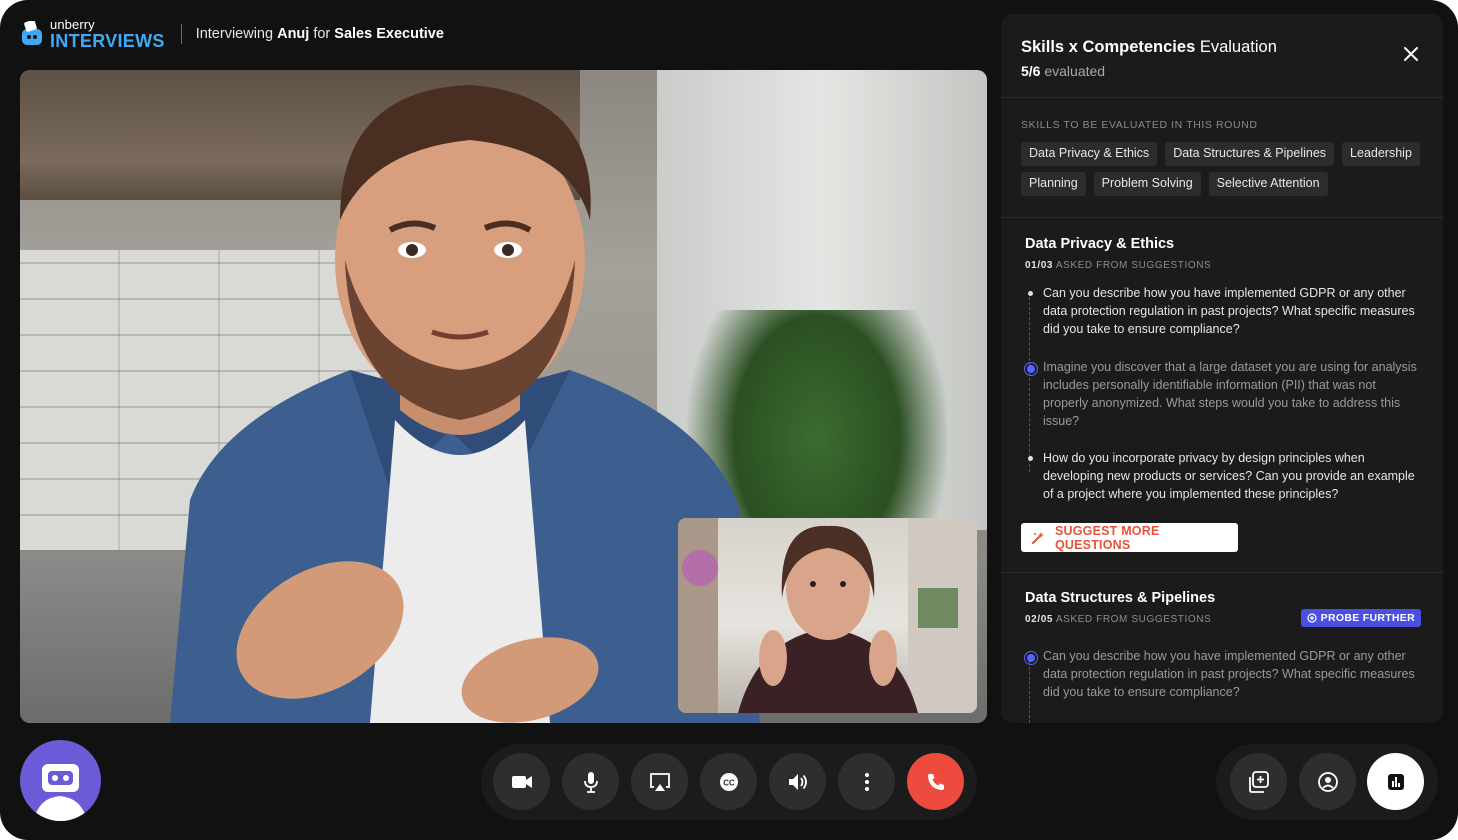  Describe the element at coordinates (827, 615) in the screenshot. I see `interviewer-video` at that location.